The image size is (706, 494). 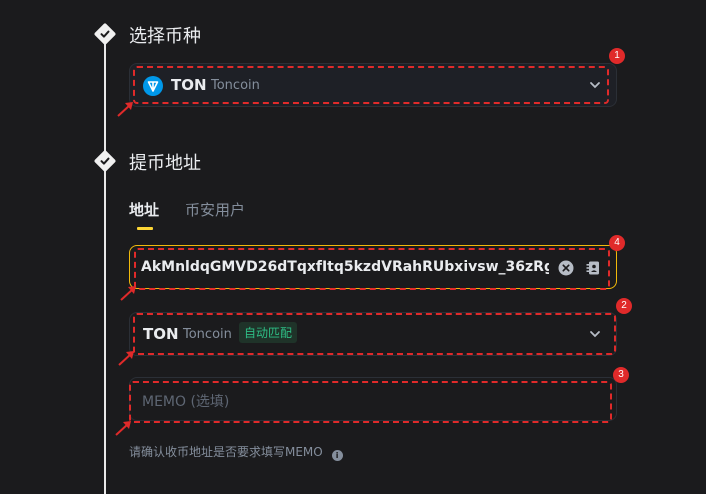 I want to click on step-title-withdraw-address: 提币地址, so click(x=165, y=163).